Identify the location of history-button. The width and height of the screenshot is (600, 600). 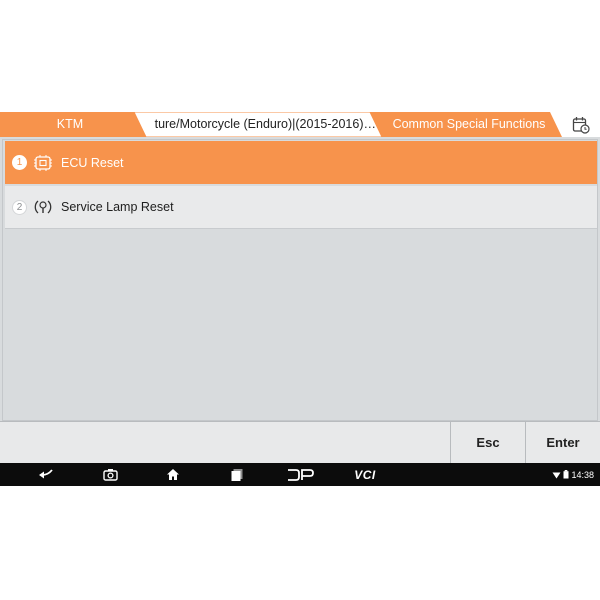
(581, 124).